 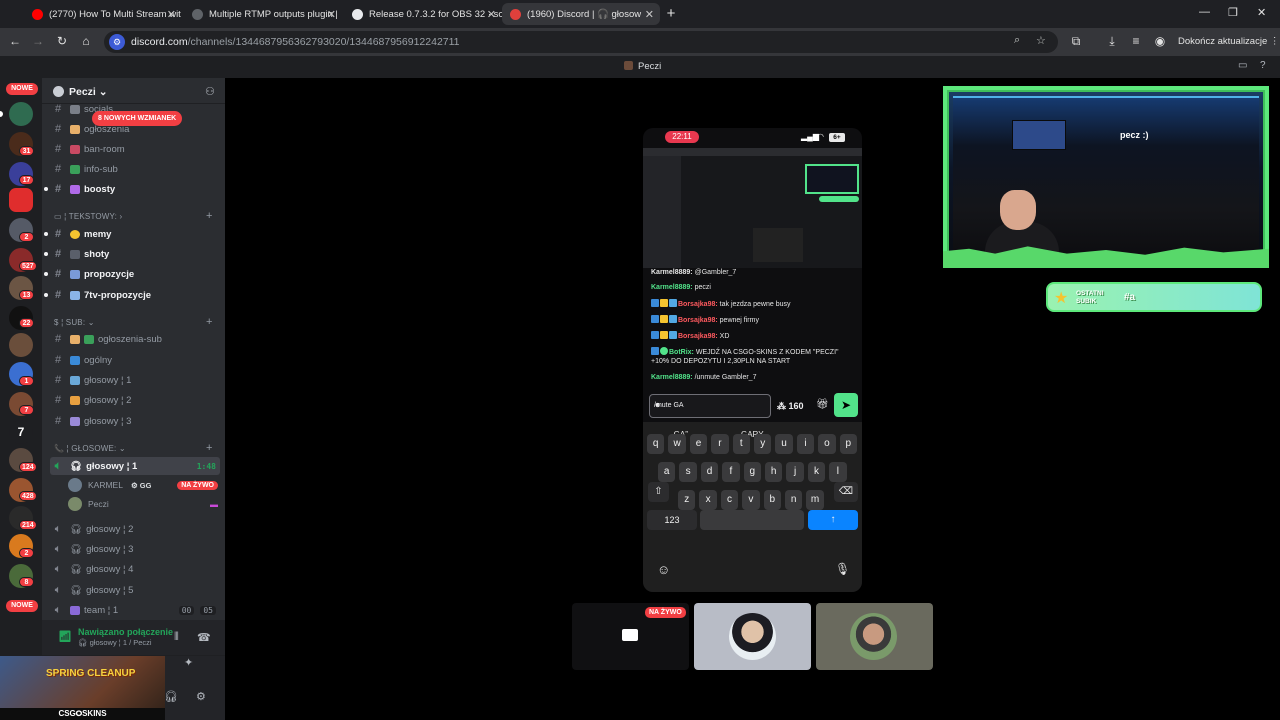 I want to click on connection-status: Nawiązano połączenie, so click(x=125, y=632).